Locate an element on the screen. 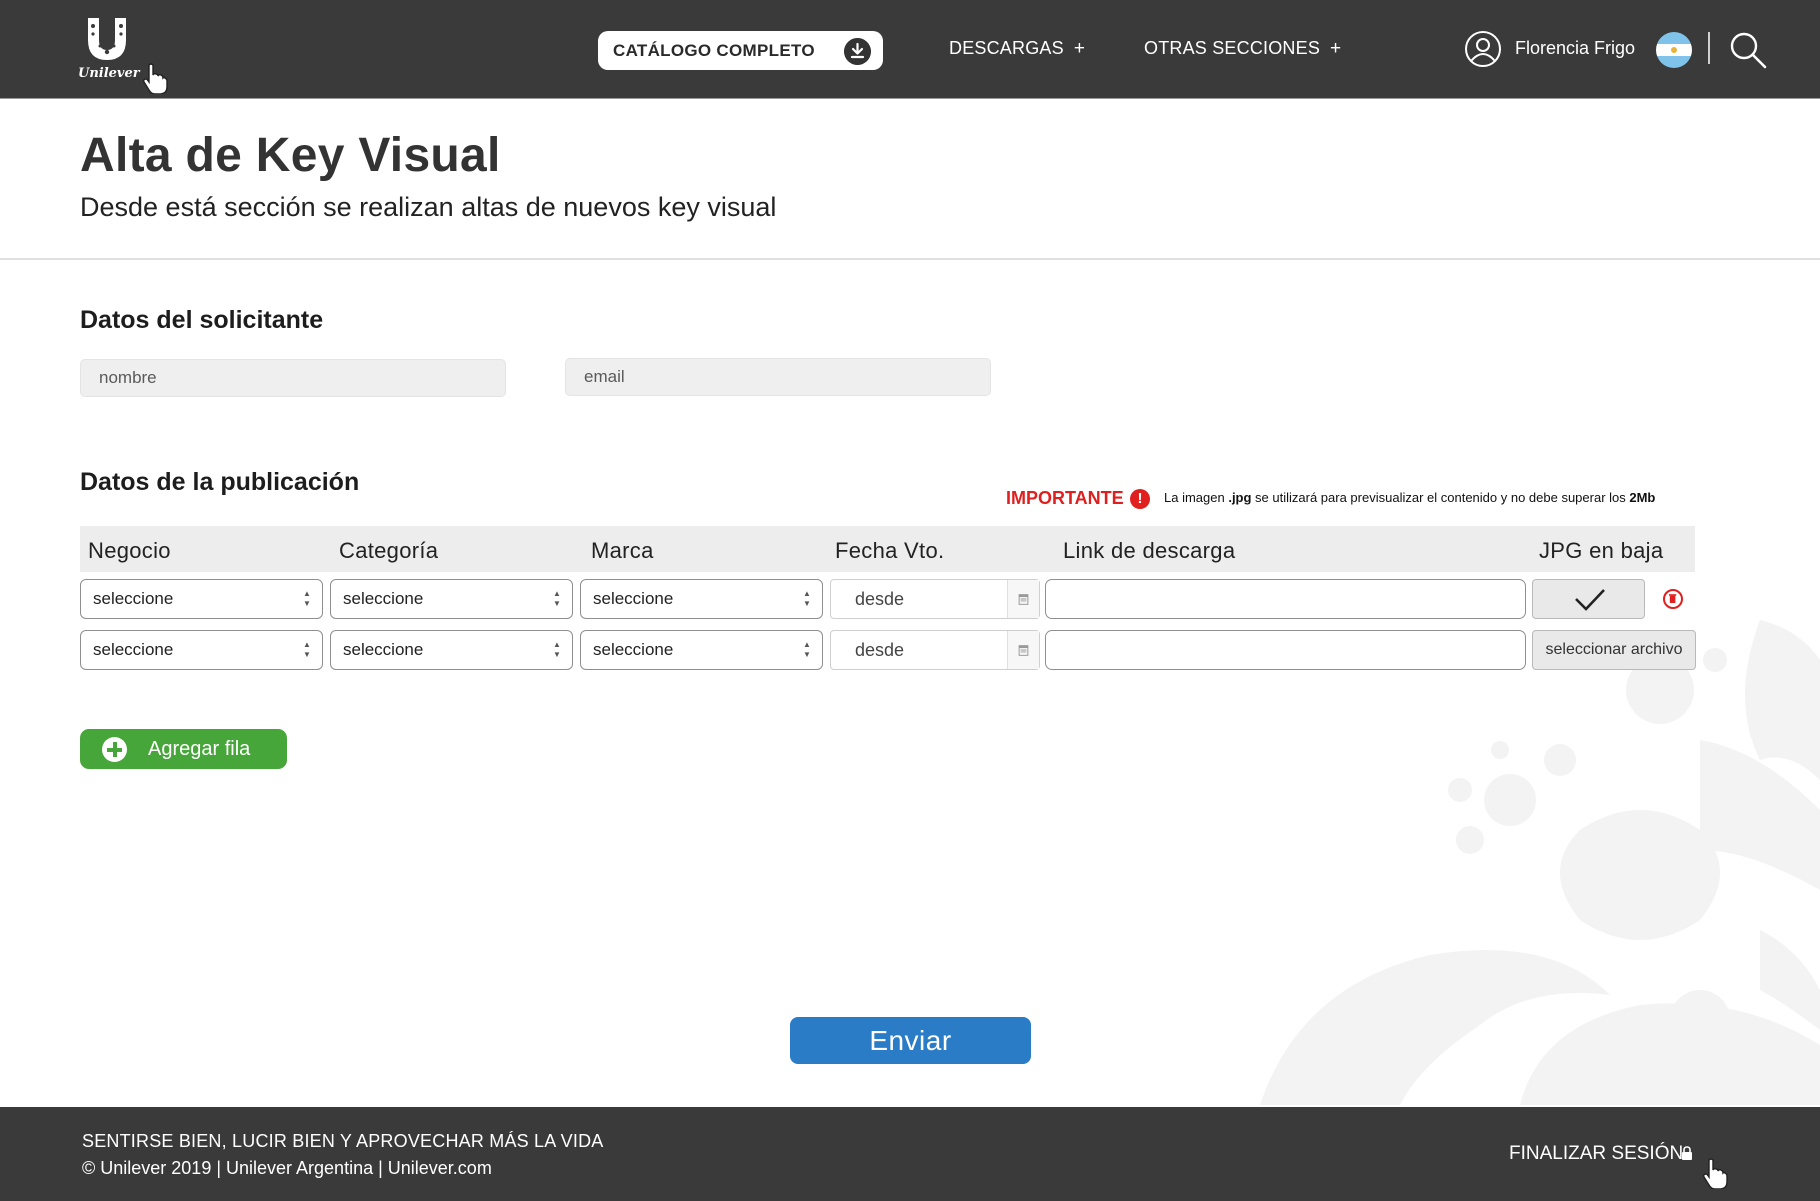 The image size is (1820, 1201). column-header-marca: Marca is located at coordinates (622, 550).